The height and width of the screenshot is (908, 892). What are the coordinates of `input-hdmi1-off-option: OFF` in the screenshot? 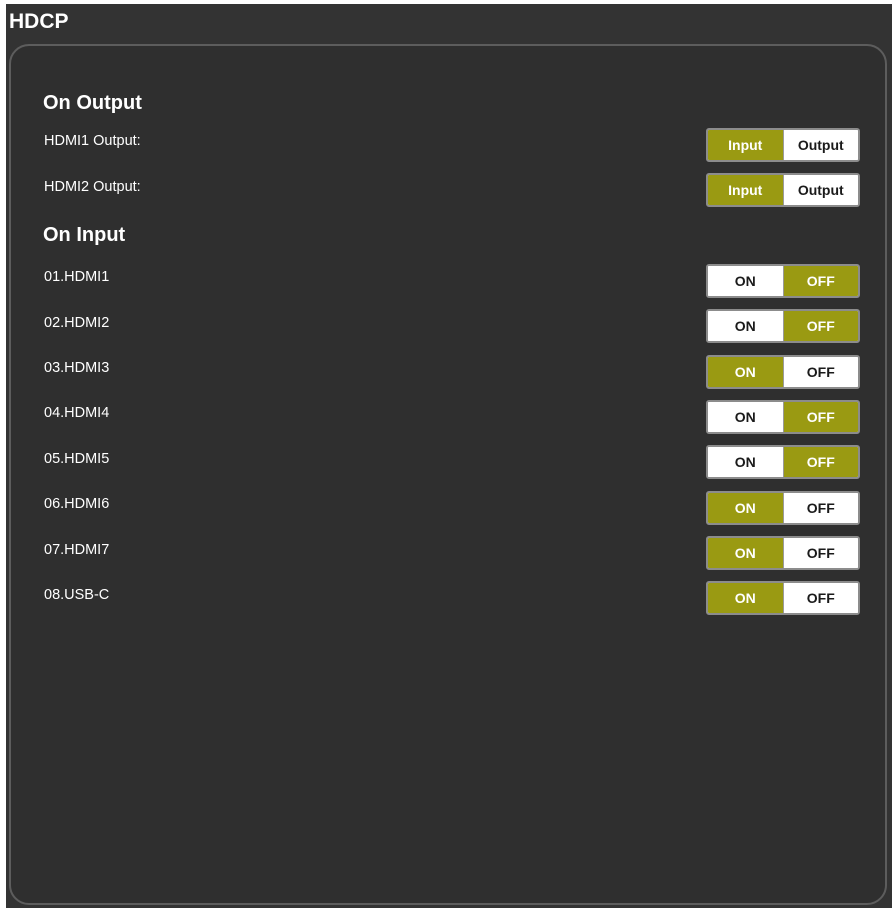 It's located at (820, 281).